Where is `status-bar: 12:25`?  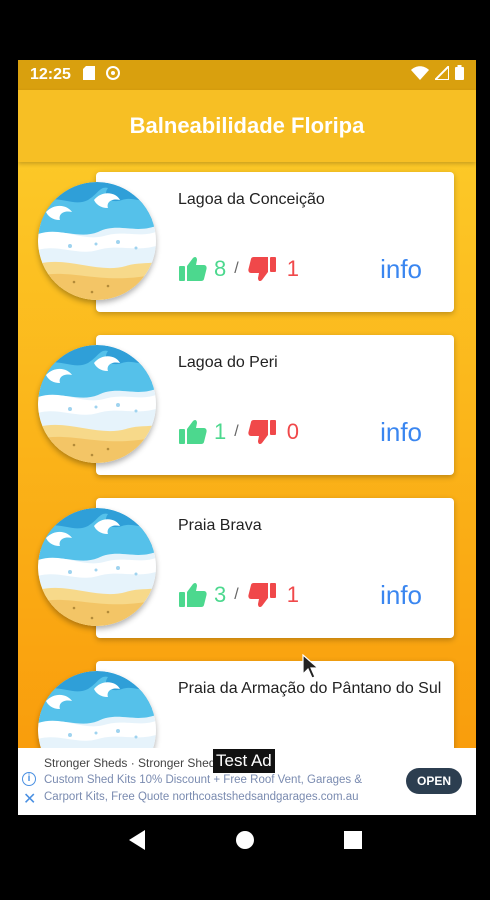 status-bar: 12:25 is located at coordinates (247, 75).